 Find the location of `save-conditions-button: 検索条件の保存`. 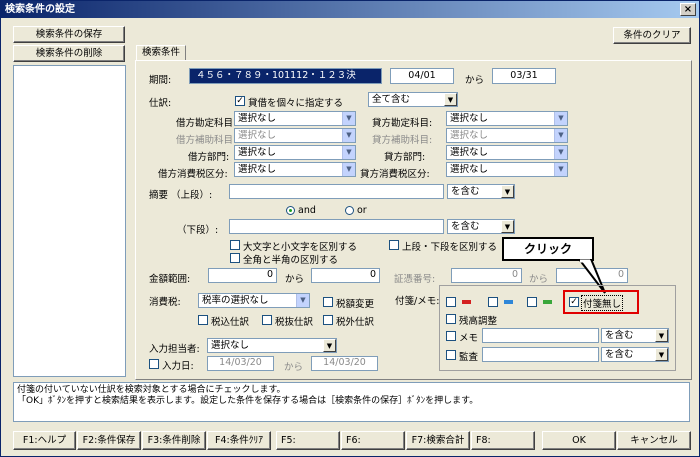

save-conditions-button: 検索条件の保存 is located at coordinates (69, 34).